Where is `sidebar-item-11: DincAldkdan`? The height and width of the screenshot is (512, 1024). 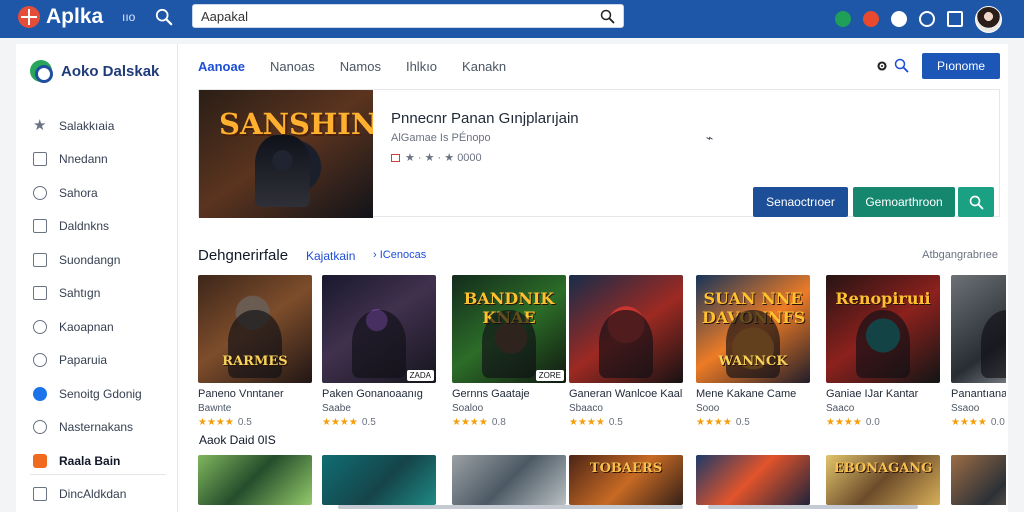
sidebar-item-11: DincAldkdan is located at coordinates (97, 495).